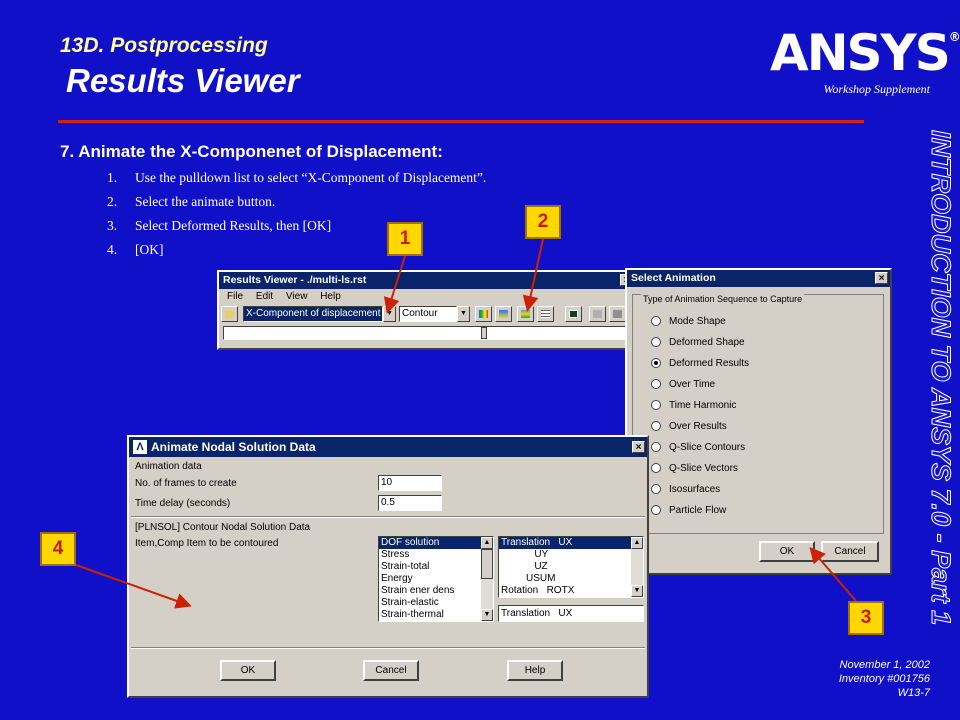  I want to click on slide-footer: November 1, 2002 Inventory #001756 W13-7, so click(884, 679).